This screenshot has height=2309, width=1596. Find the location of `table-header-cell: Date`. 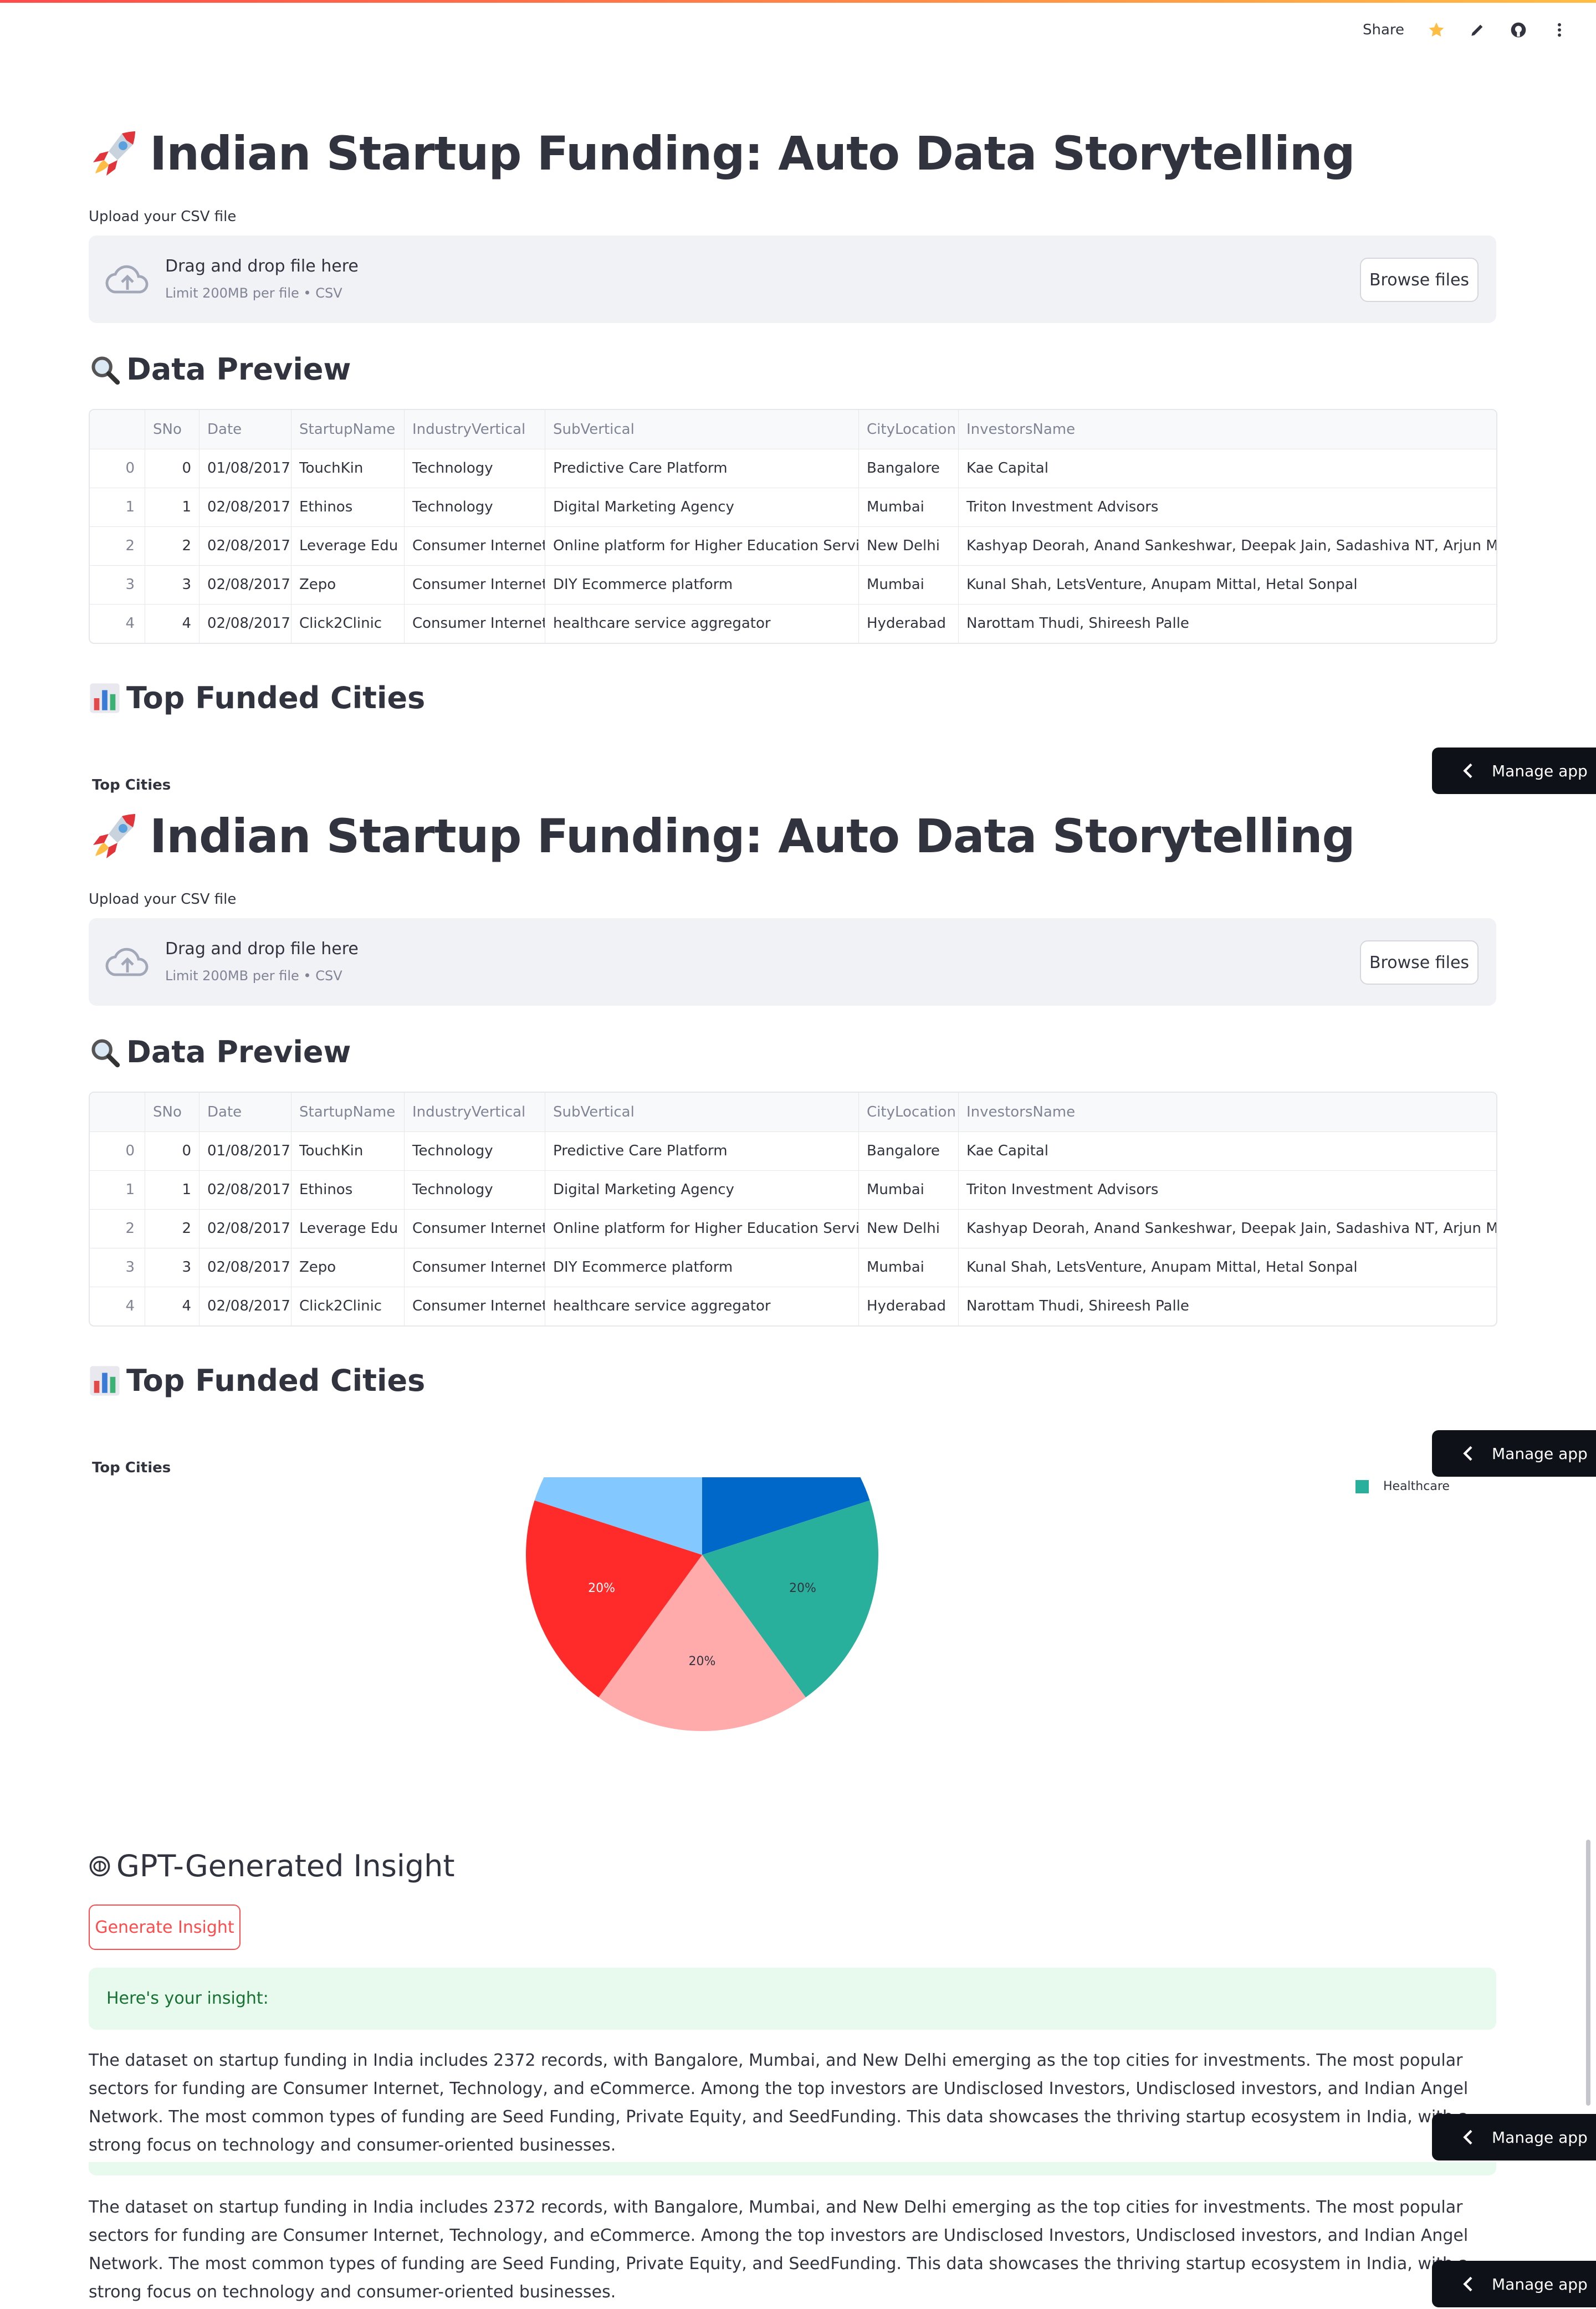

table-header-cell: Date is located at coordinates (245, 429).